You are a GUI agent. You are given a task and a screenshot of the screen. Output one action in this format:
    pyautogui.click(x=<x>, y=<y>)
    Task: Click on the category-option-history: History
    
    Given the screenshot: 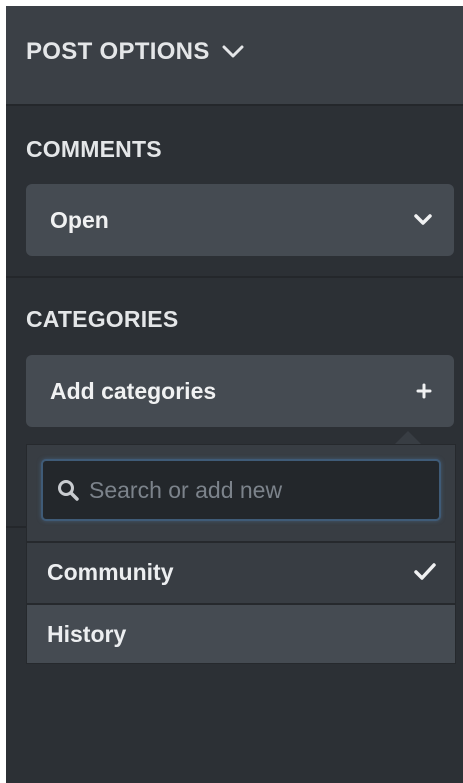 What is the action you would take?
    pyautogui.click(x=241, y=633)
    